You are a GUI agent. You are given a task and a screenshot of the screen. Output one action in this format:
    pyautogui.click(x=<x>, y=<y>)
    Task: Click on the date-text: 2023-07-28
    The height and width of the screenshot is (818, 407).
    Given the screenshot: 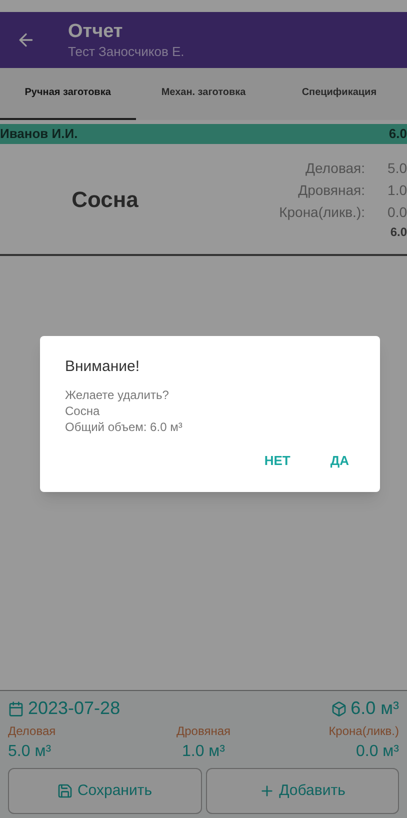 What is the action you would take?
    pyautogui.click(x=74, y=708)
    